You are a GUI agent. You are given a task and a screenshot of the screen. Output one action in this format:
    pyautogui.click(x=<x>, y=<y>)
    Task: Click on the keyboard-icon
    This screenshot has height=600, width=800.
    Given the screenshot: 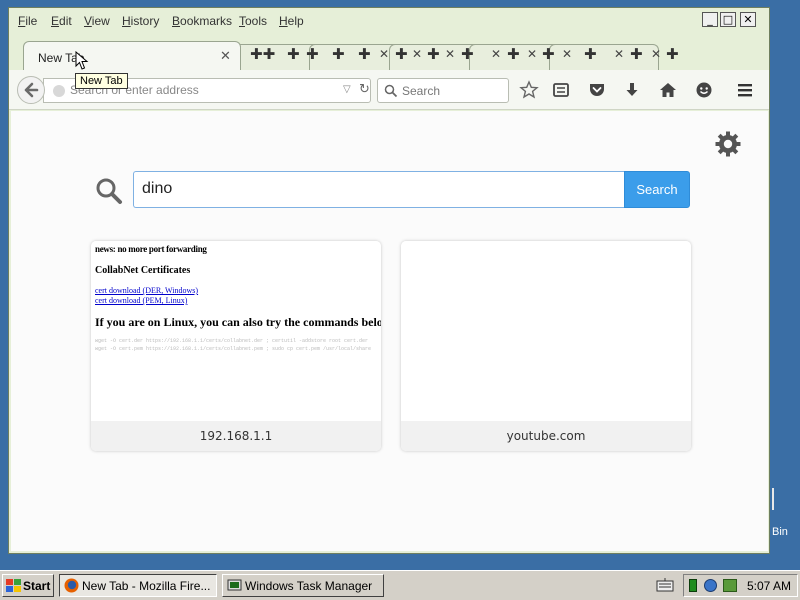 What is the action you would take?
    pyautogui.click(x=665, y=585)
    